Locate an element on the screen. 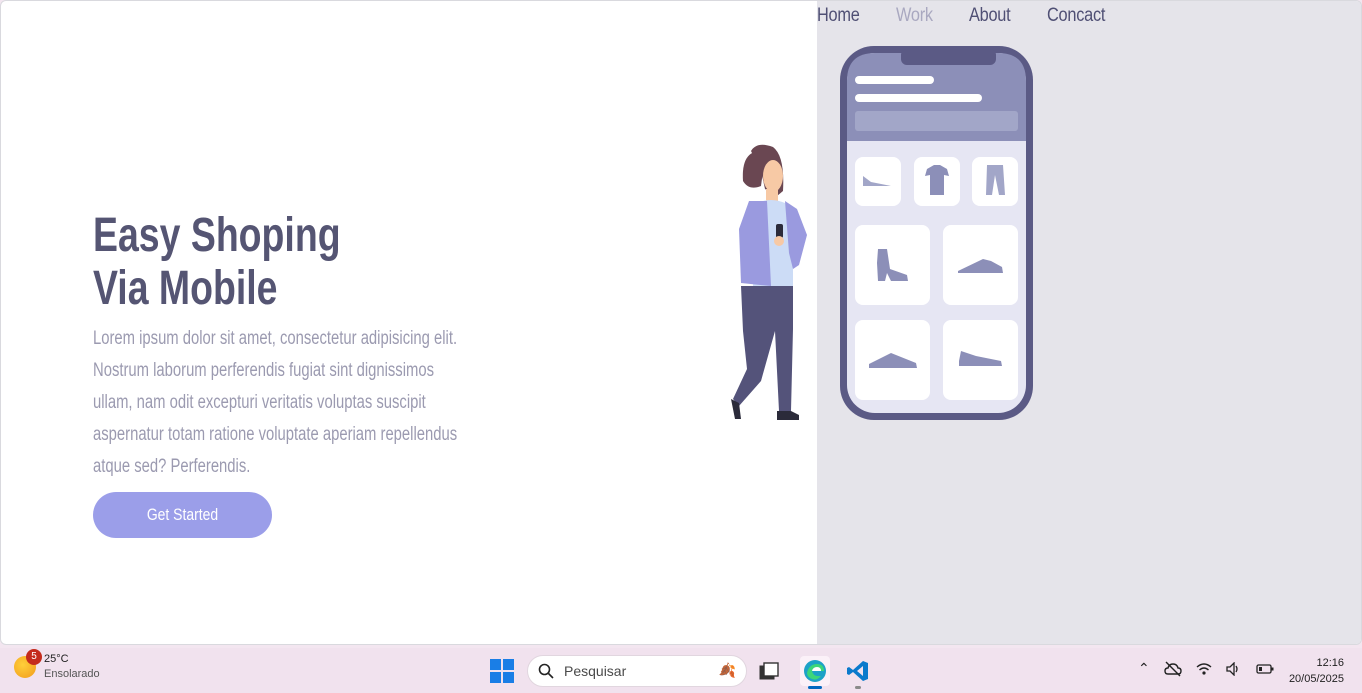 The width and height of the screenshot is (1362, 693). search-icon is located at coordinates (546, 671).